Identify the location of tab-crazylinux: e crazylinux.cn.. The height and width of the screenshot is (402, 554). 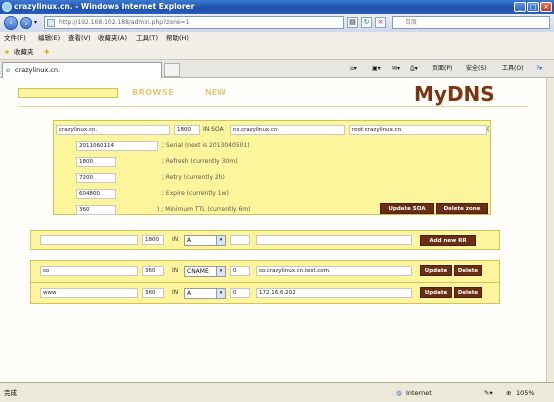
(82, 70).